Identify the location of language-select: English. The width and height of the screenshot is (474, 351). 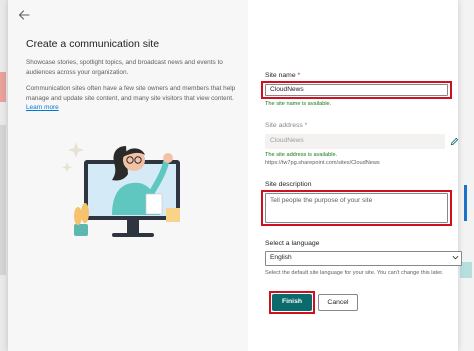
(363, 258).